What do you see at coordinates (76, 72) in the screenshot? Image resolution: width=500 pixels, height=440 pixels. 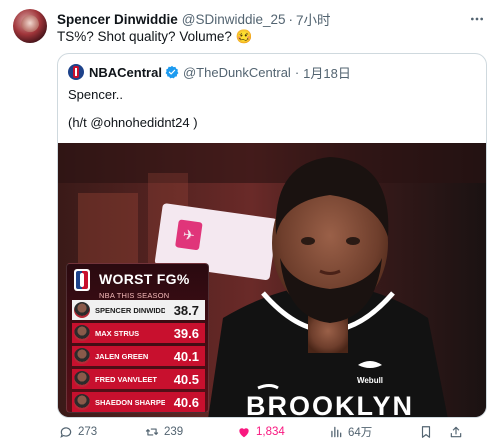 I see `quoted-author-avatar` at bounding box center [76, 72].